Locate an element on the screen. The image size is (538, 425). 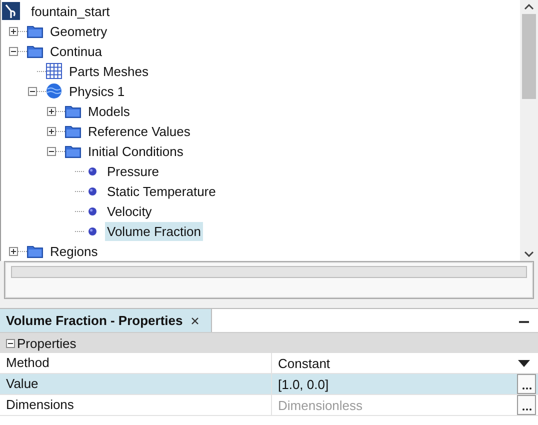
property-row: Value [1.0, 0.0] is located at coordinates (269, 384).